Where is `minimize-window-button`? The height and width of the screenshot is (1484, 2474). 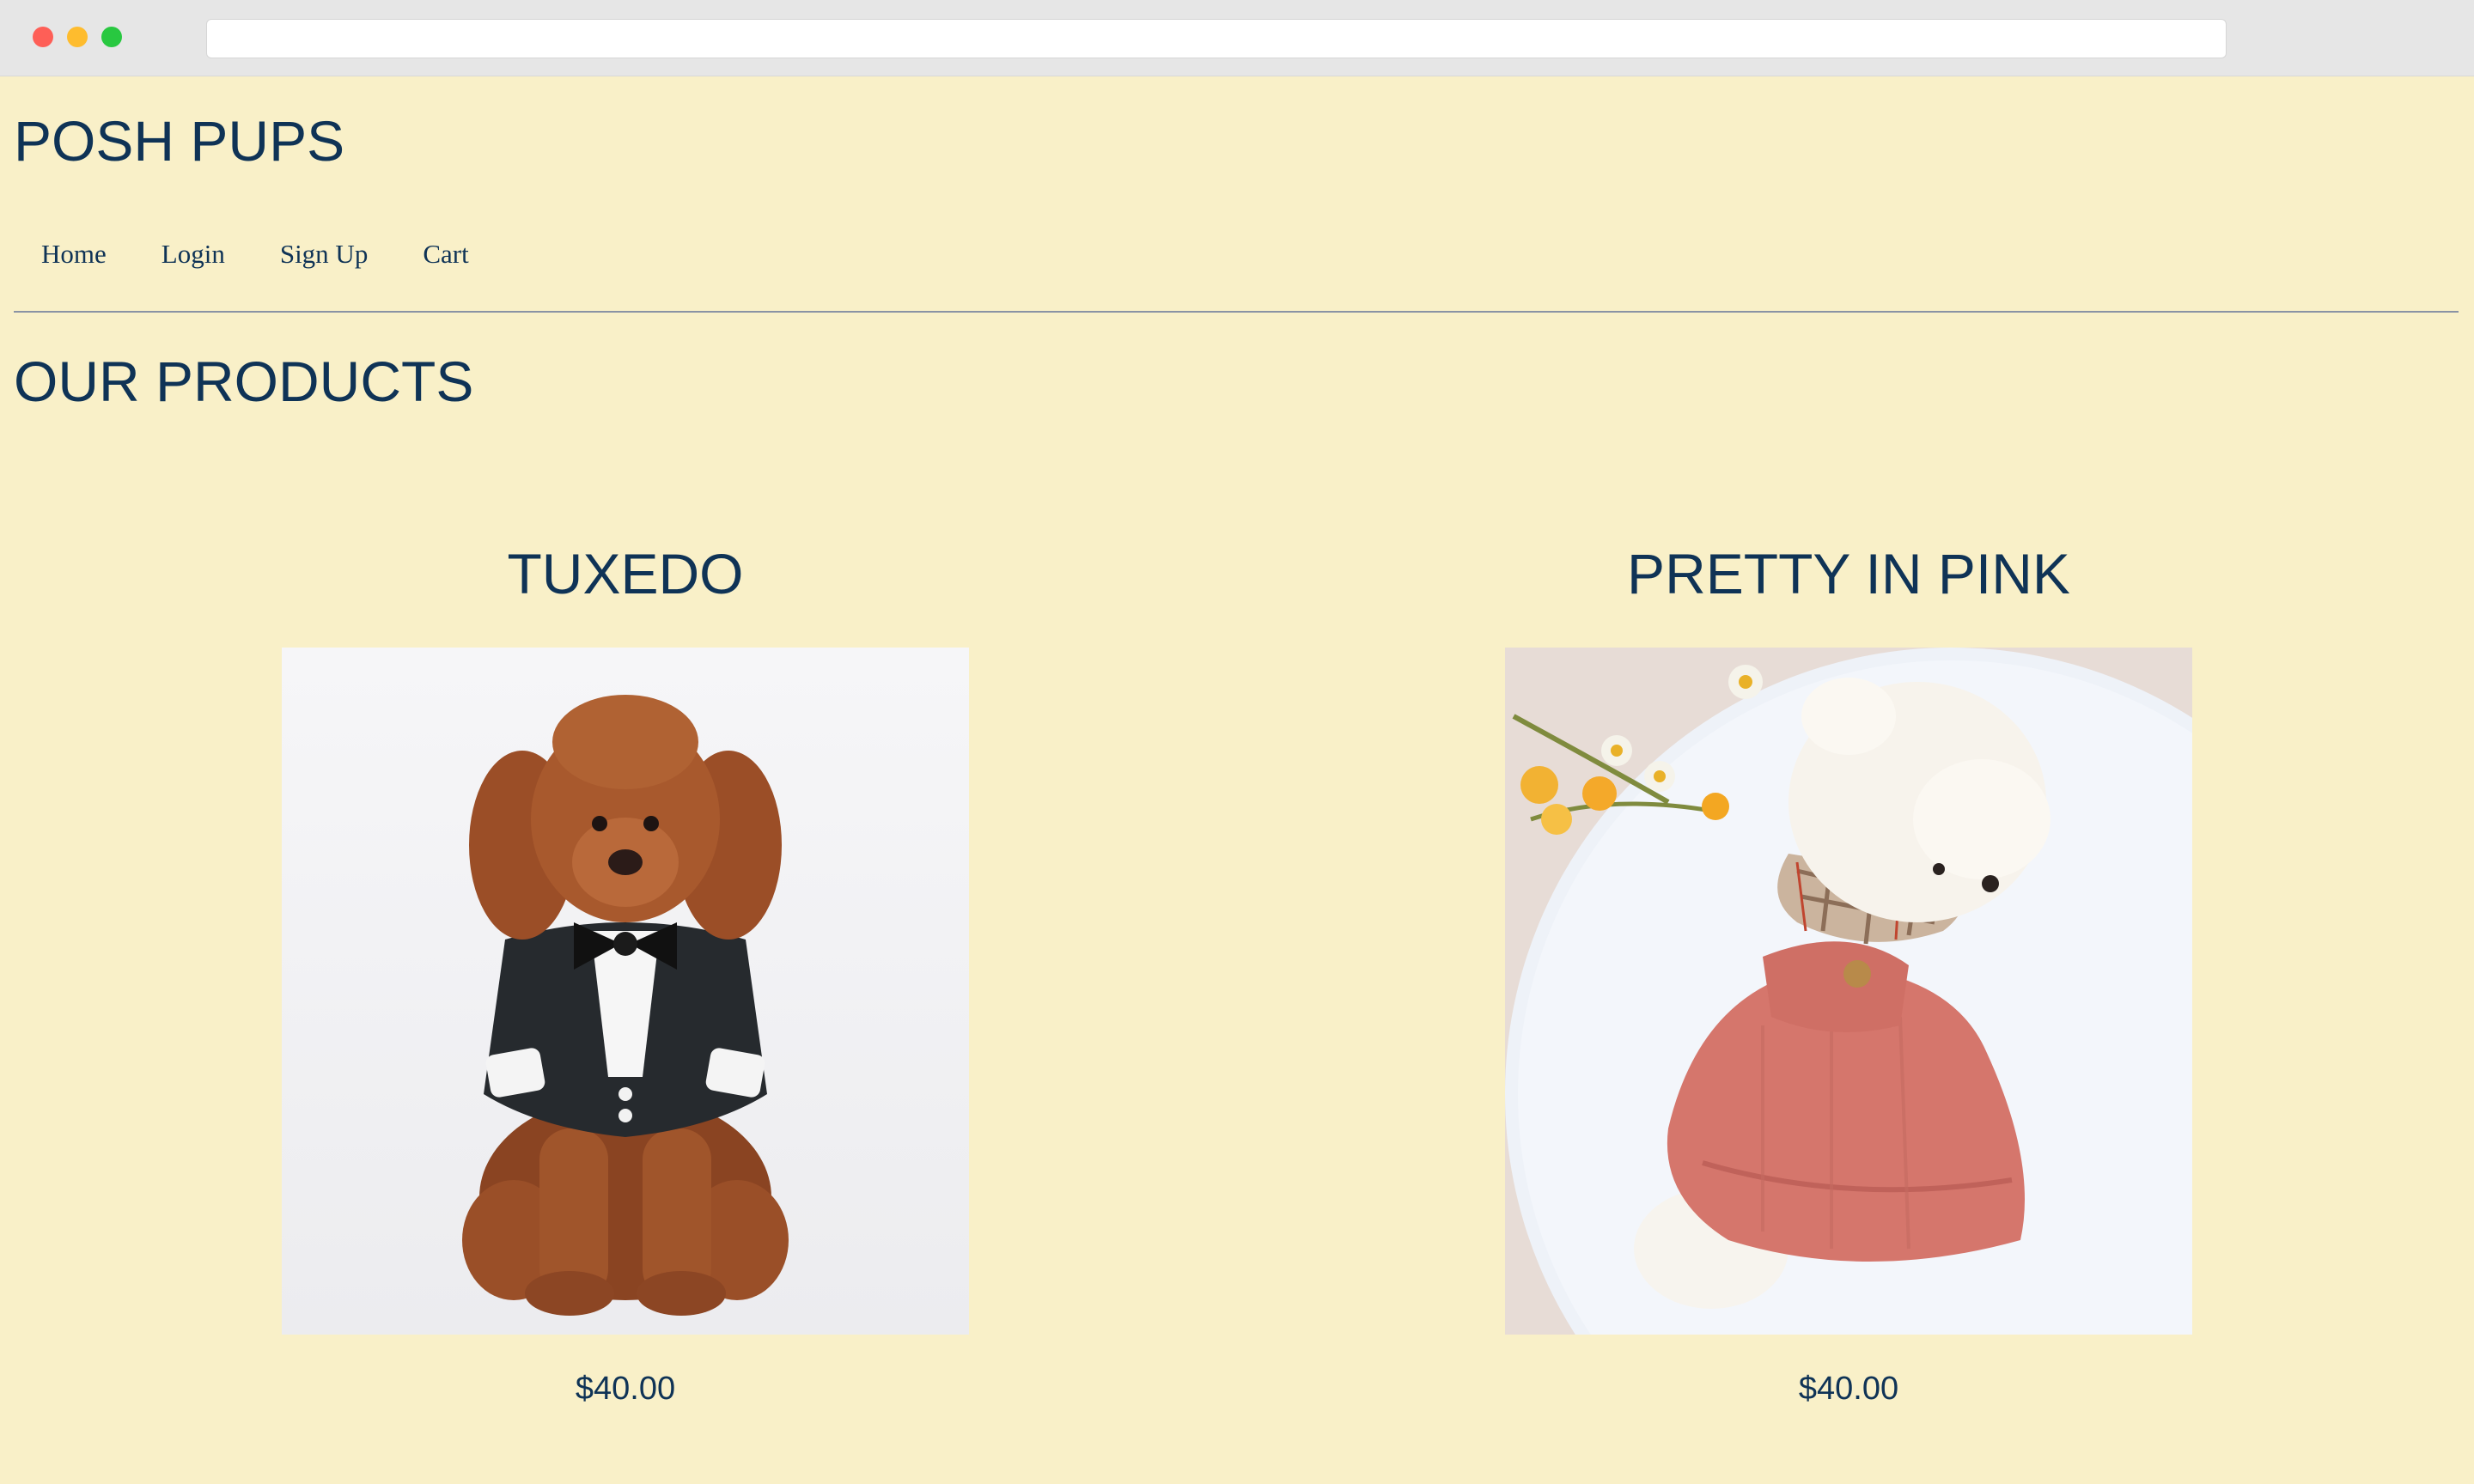
minimize-window-button is located at coordinates (77, 37).